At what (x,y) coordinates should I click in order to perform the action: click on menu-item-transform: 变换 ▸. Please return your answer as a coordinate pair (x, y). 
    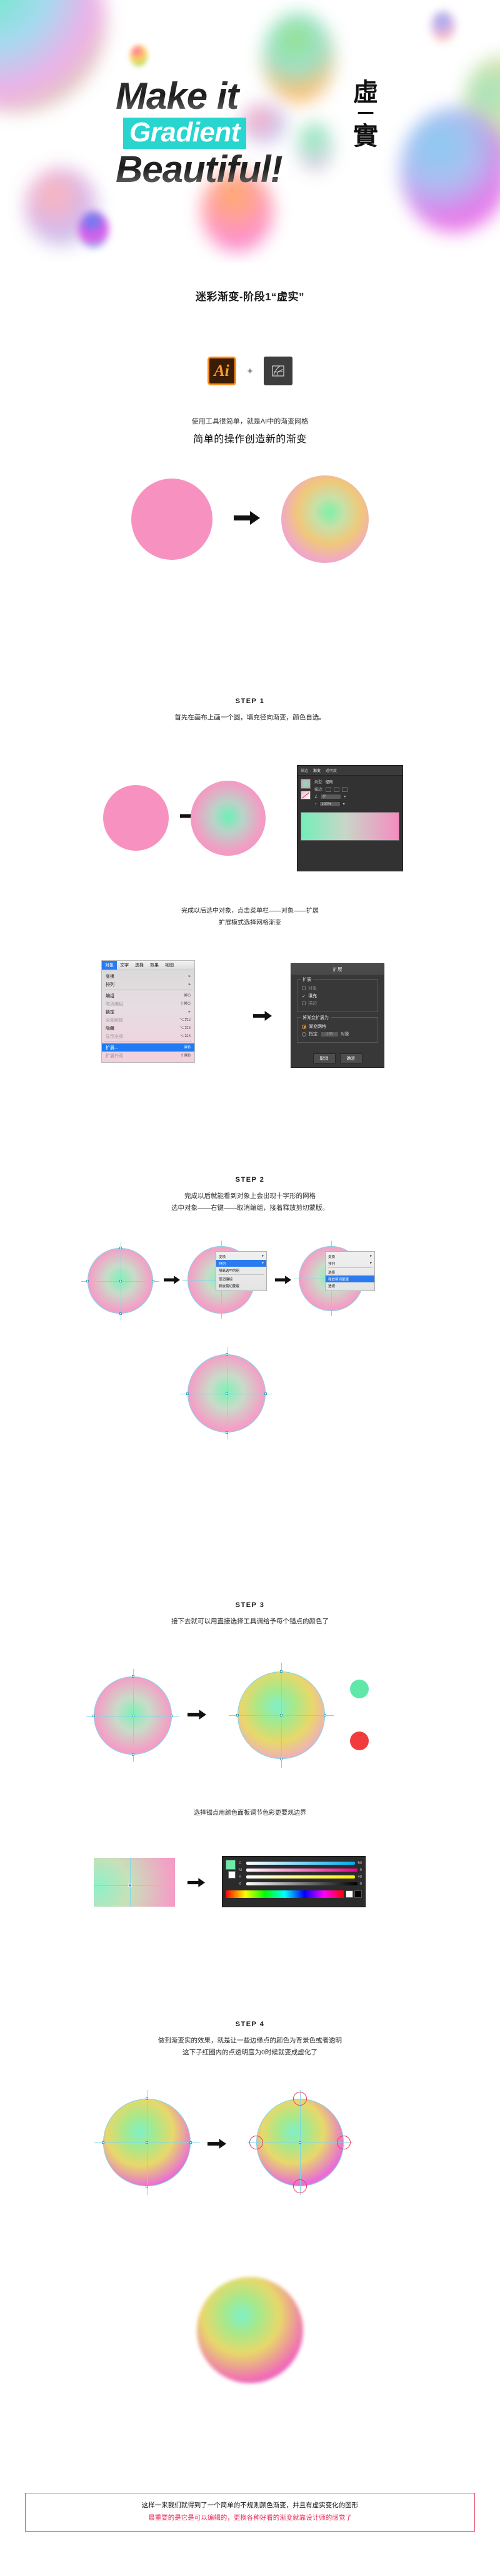
    Looking at the image, I should click on (148, 976).